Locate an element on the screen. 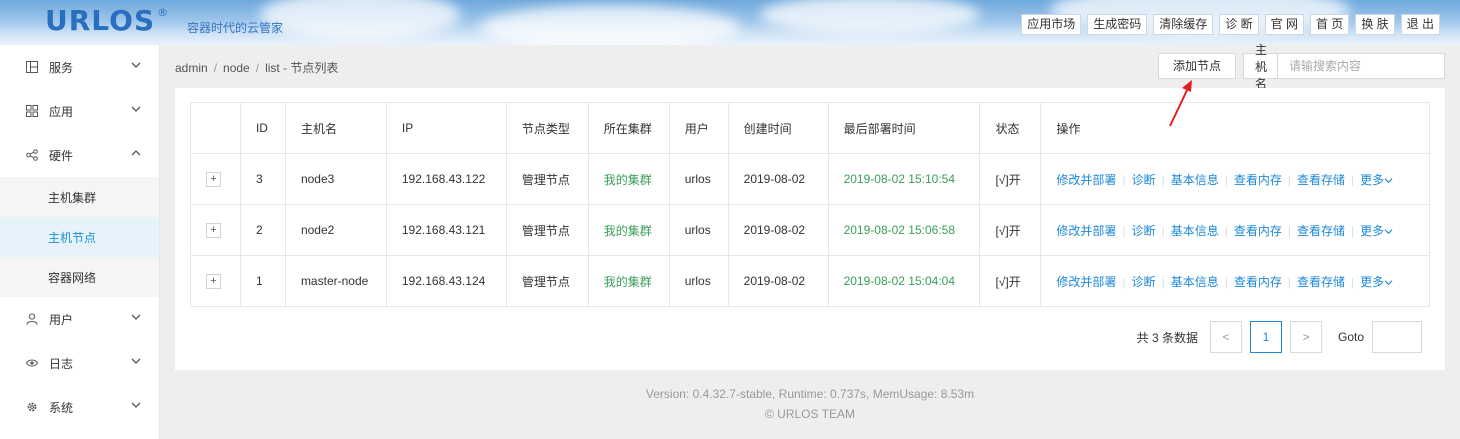 This screenshot has height=439, width=1460. breadcrumb-admin: admin is located at coordinates (191, 68).